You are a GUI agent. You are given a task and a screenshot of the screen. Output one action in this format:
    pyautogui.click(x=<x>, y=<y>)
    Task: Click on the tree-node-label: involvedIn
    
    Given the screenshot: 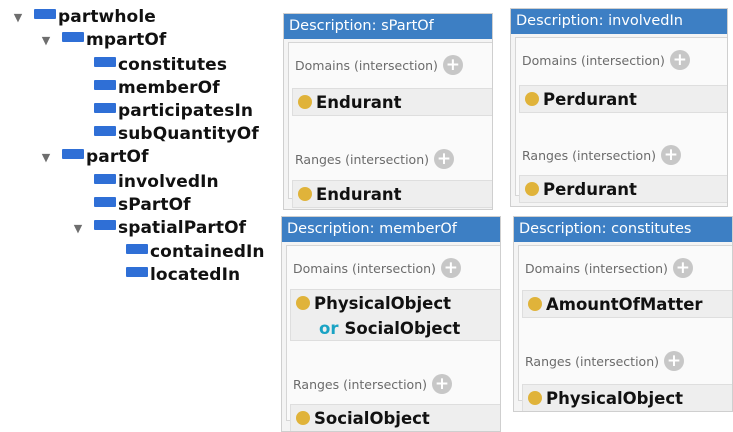 What is the action you would take?
    pyautogui.click(x=168, y=182)
    